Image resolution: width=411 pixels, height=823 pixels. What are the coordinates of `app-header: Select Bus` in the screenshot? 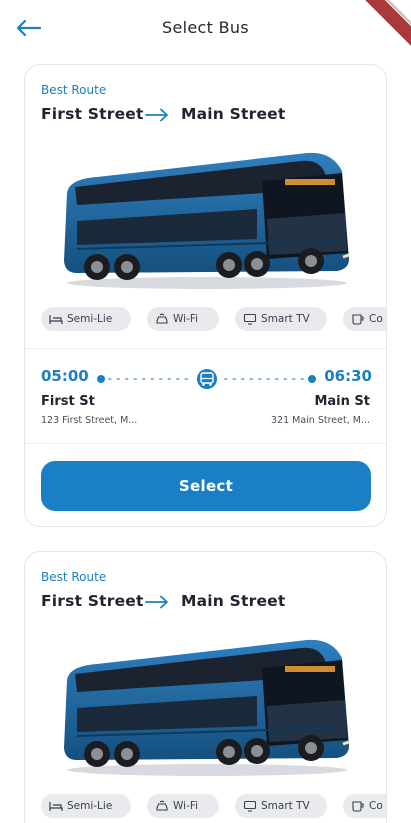 It's located at (205, 29).